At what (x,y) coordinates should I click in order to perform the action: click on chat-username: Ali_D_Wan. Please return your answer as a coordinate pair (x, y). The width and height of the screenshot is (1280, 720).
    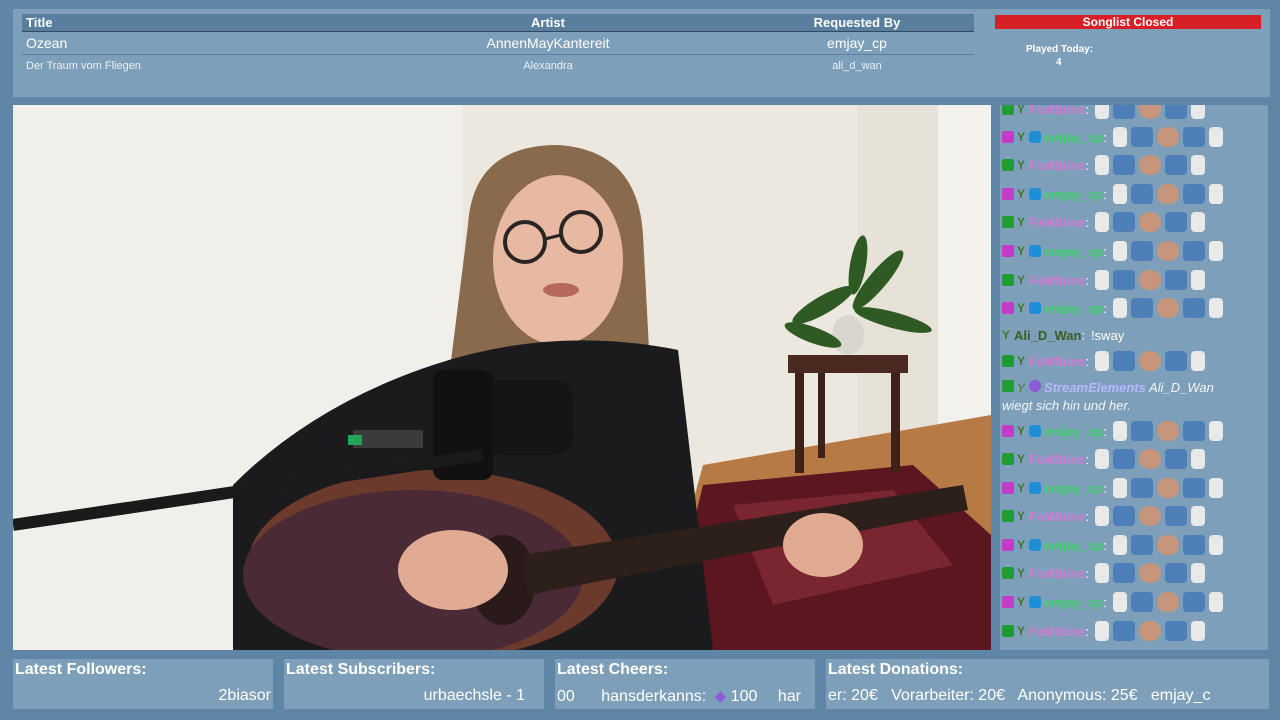
    Looking at the image, I should click on (1047, 335).